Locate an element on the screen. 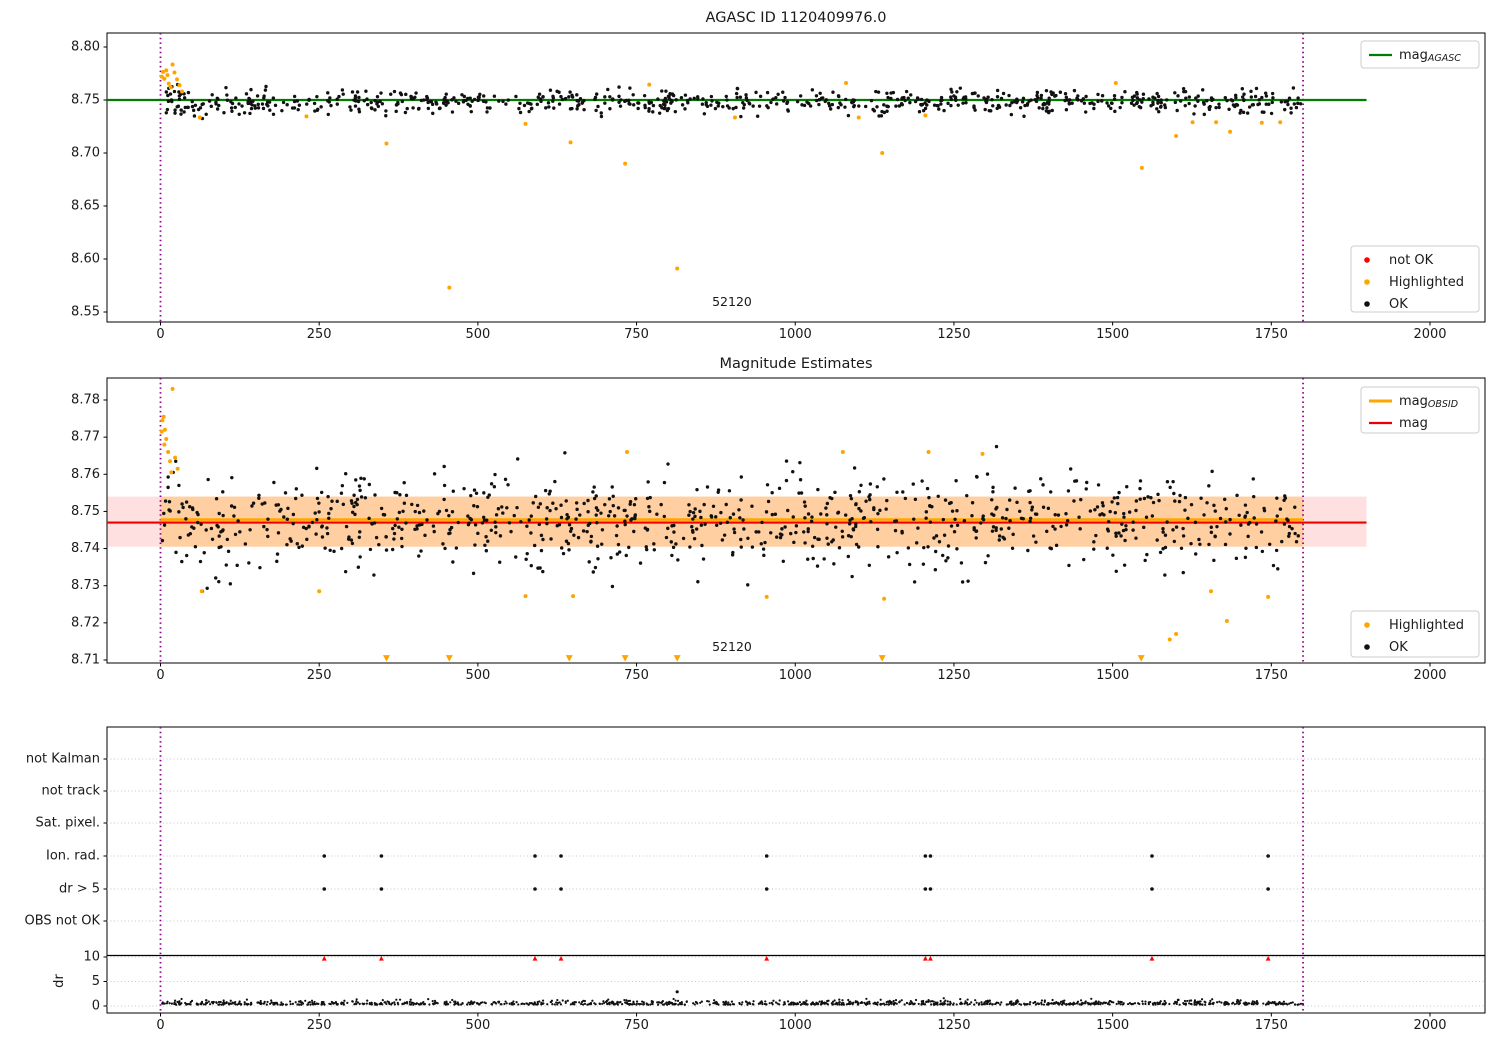 The height and width of the screenshot is (1050, 1500). flag-row-label: OBS not OK is located at coordinates (63, 921).